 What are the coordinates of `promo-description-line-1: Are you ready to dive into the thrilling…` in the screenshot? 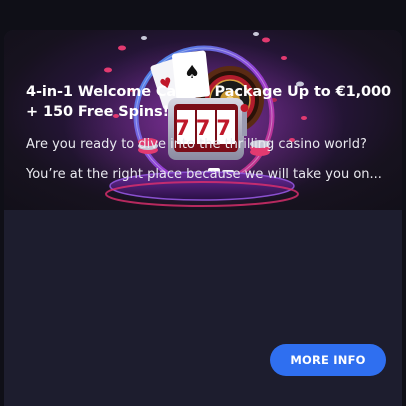 It's located at (196, 144).